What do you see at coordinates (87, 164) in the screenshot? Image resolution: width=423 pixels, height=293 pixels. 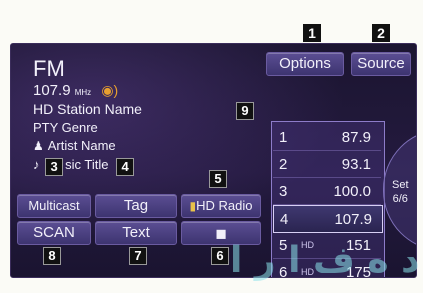 I see `song-title: sic Title` at bounding box center [87, 164].